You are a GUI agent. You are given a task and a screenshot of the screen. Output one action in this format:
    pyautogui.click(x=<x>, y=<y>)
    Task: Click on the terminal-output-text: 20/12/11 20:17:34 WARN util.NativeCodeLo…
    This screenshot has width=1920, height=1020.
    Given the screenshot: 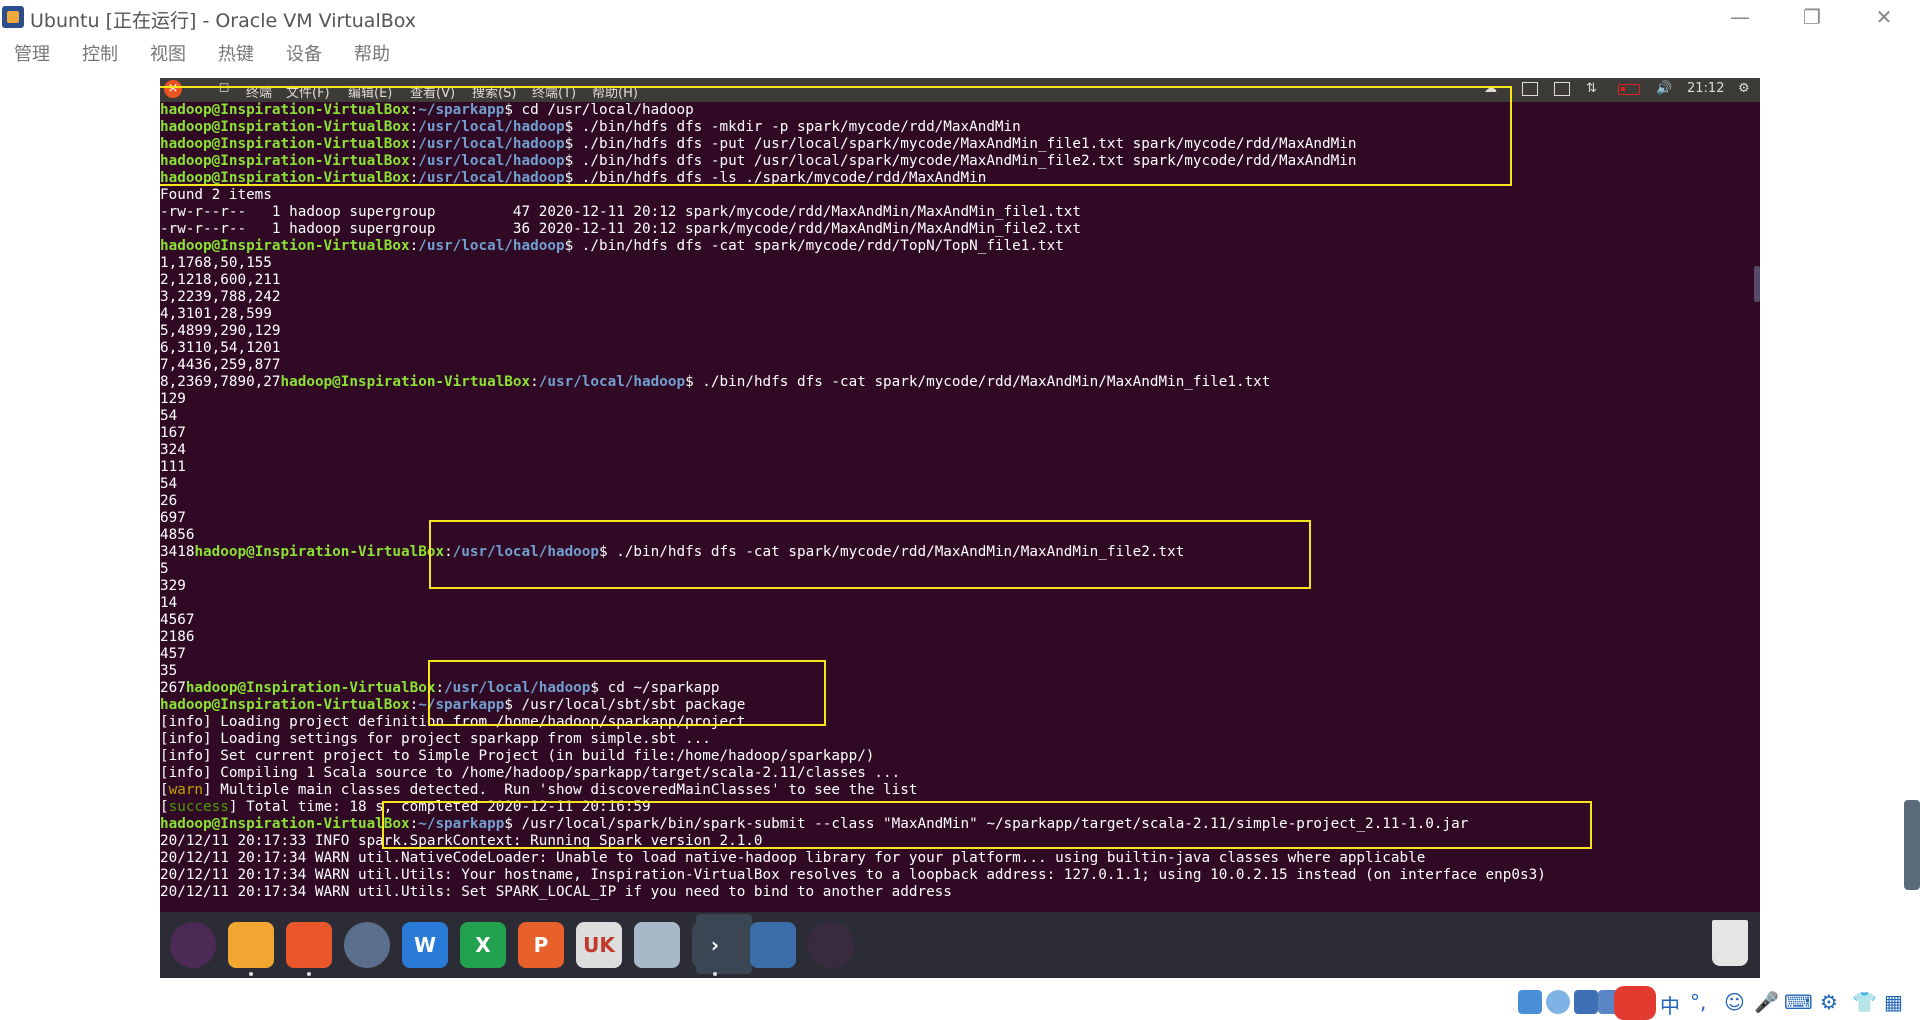 What is the action you would take?
    pyautogui.click(x=793, y=858)
    